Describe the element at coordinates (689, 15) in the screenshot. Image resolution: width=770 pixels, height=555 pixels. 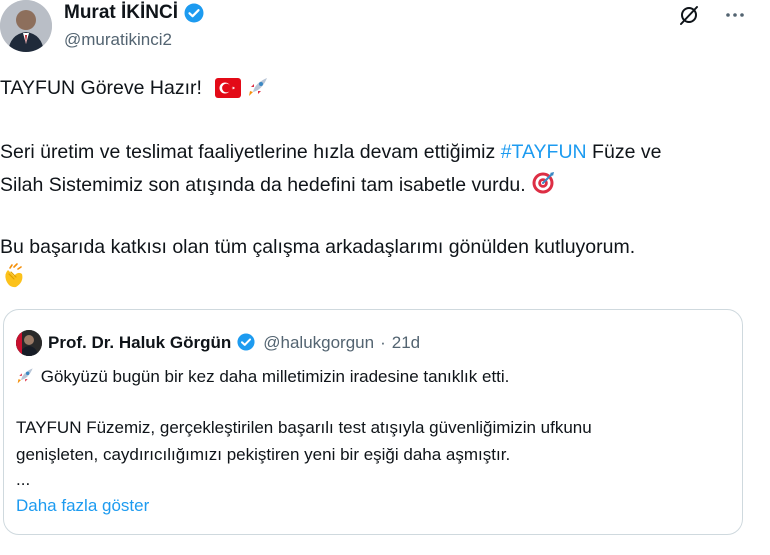
I see `grok-icon` at that location.